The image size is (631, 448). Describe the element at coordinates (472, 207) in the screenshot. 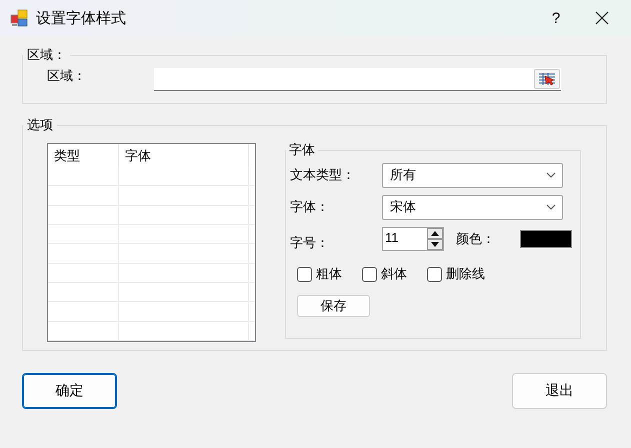

I see `font-dropdown: 宋体` at that location.